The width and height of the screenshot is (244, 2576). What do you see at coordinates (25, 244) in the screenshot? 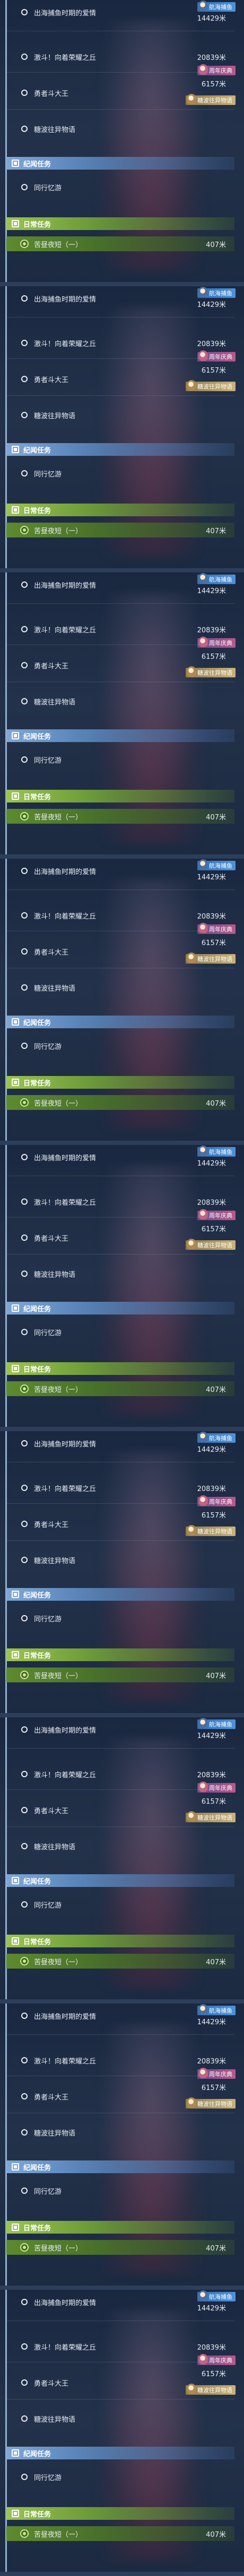
I see `tracking-target-icon` at bounding box center [25, 244].